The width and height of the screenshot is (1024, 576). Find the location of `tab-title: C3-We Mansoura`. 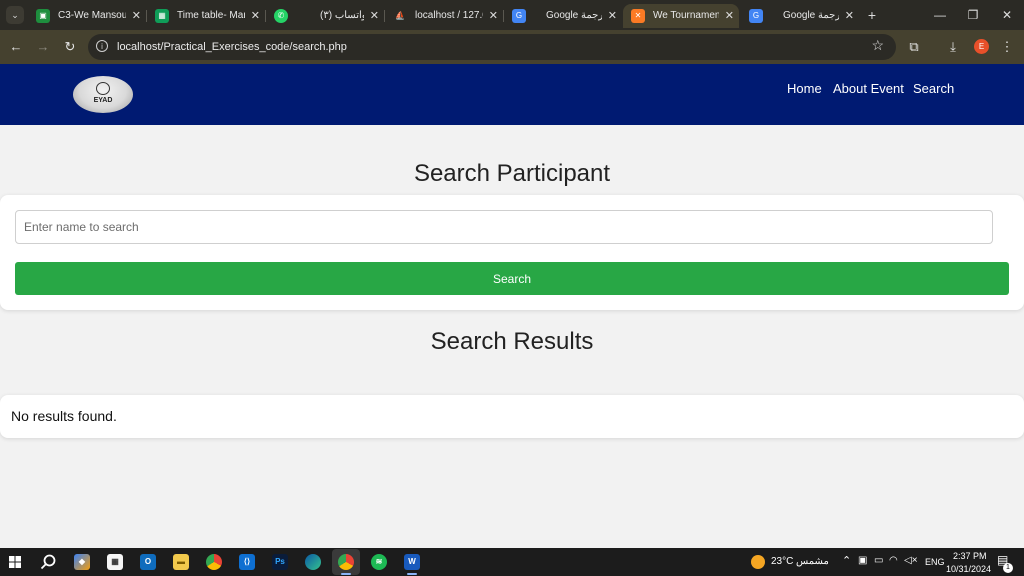

tab-title: C3-We Mansoura is located at coordinates (92, 15).